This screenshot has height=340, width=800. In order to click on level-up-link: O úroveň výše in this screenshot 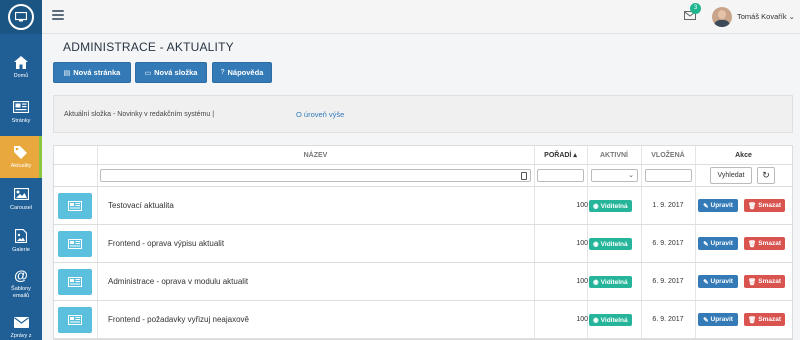, I will do `click(320, 114)`.